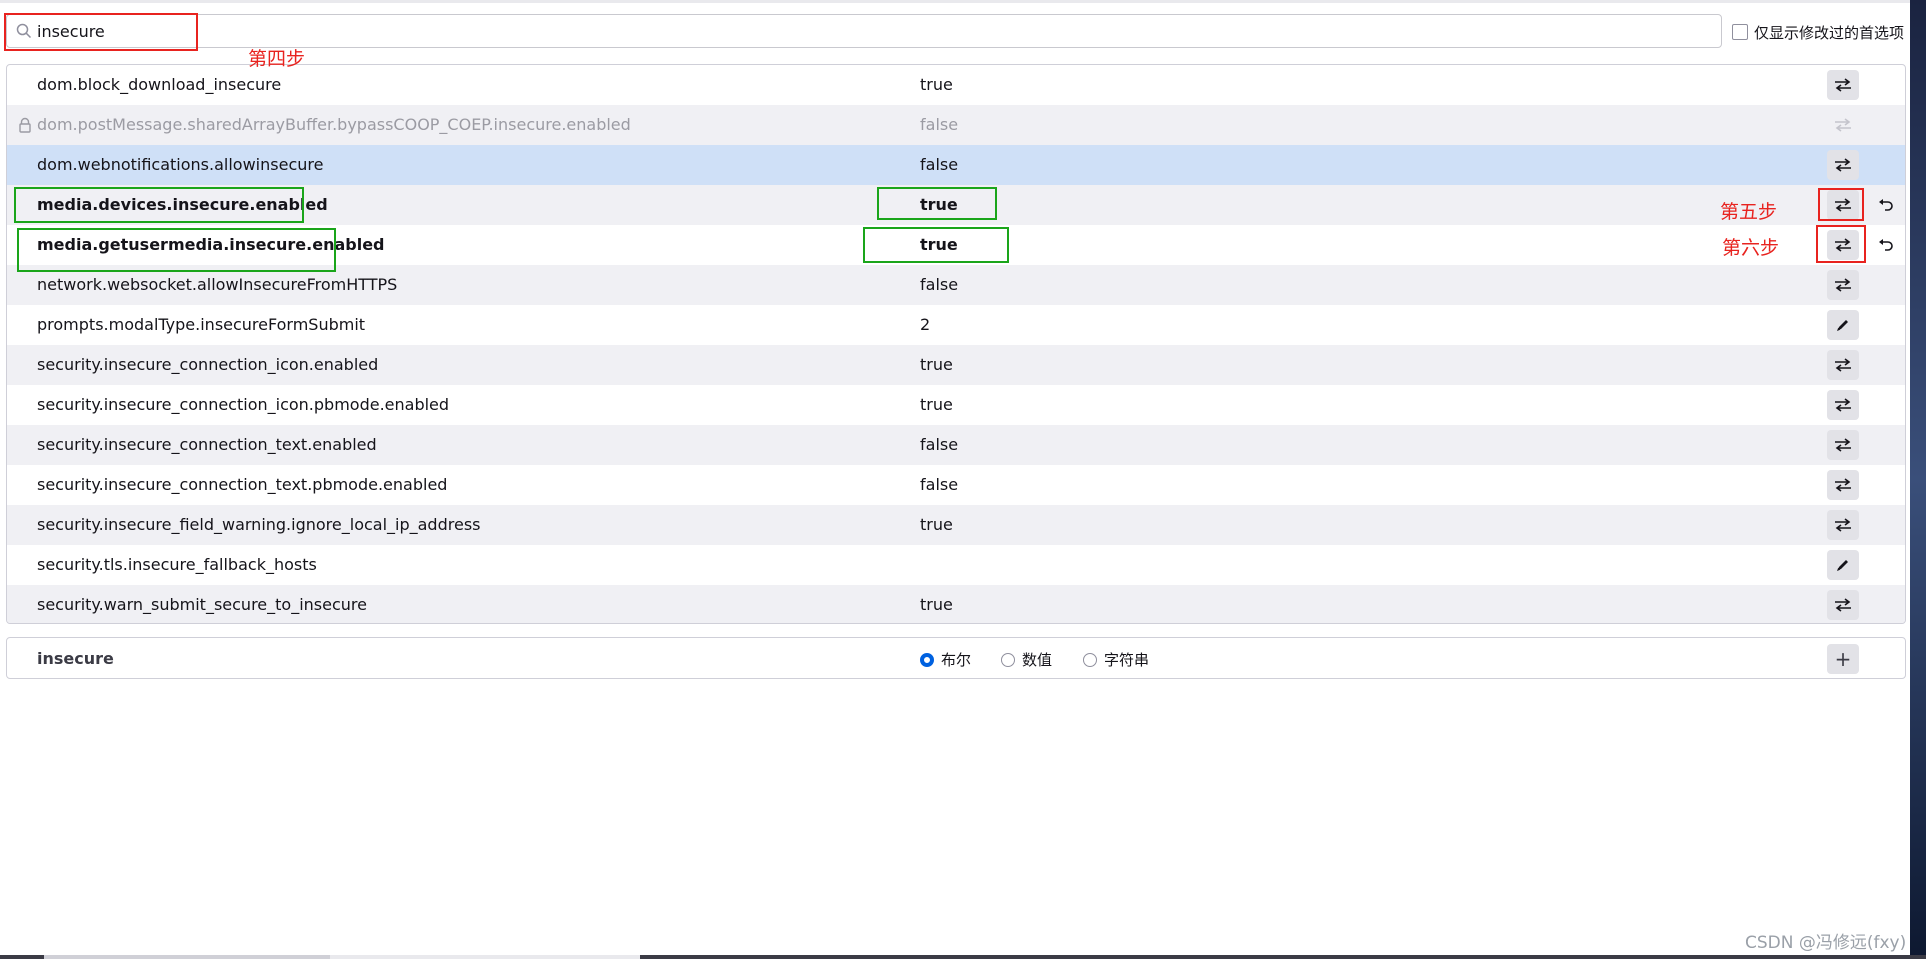 The height and width of the screenshot is (959, 1926). I want to click on modified-only-toggle: 仅显示修改过的首选项, so click(1818, 32).